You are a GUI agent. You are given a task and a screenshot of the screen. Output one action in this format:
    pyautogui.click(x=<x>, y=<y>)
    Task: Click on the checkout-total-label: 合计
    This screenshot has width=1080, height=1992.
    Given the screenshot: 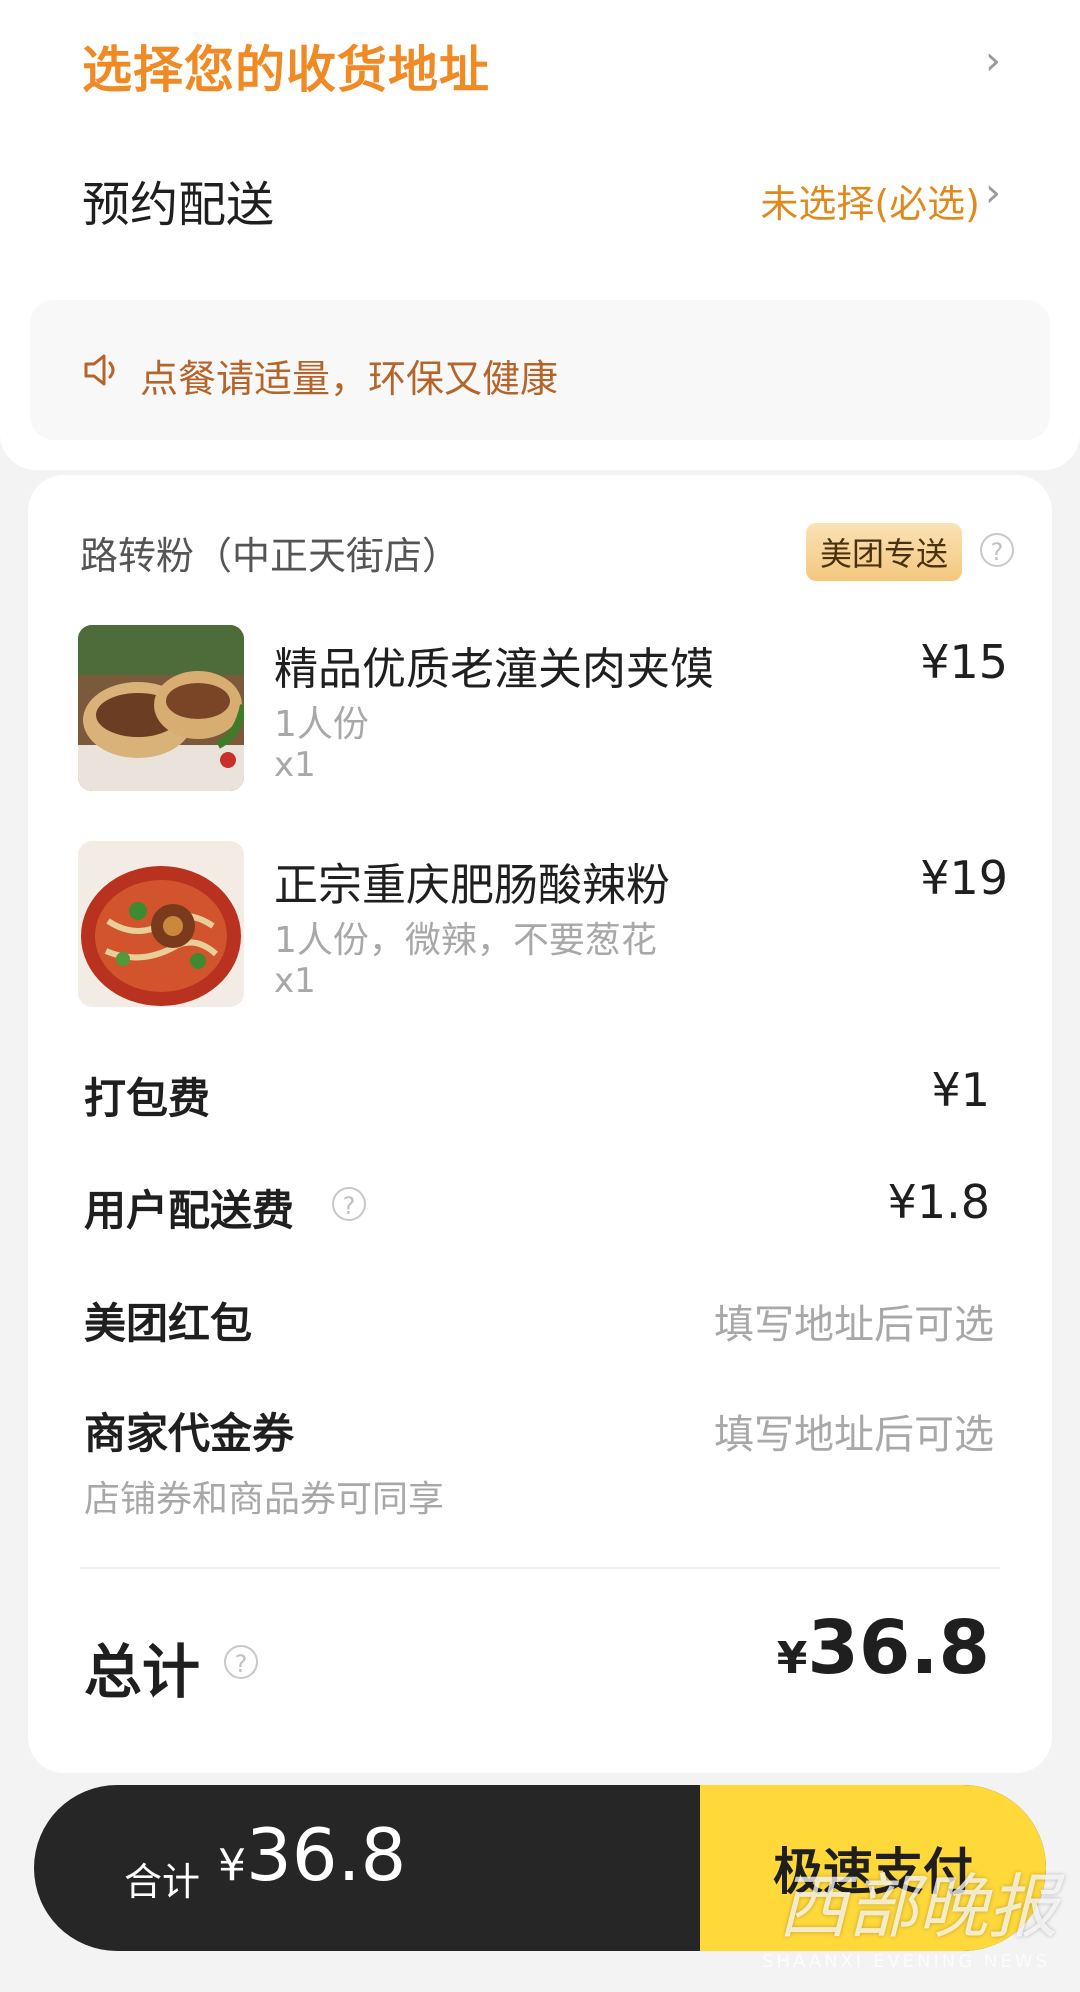 What is the action you would take?
    pyautogui.click(x=162, y=1882)
    